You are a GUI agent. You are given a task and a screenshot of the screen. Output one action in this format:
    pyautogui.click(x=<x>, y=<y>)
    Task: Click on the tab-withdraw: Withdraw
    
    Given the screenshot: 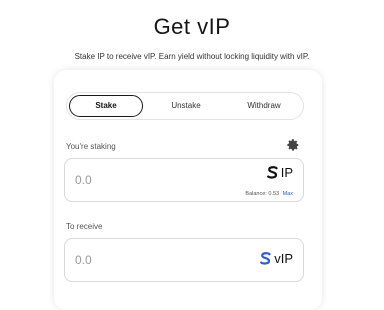 What is the action you would take?
    pyautogui.click(x=264, y=106)
    